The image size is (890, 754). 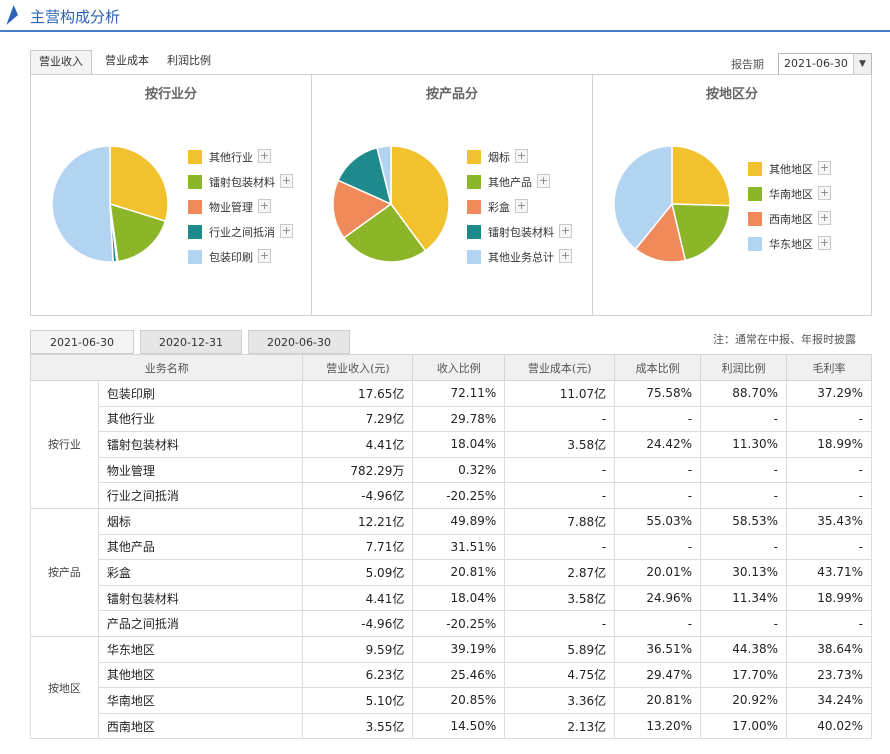 What do you see at coordinates (82, 342) in the screenshot?
I see `period-tab-2021-06-30: 2021-06-30` at bounding box center [82, 342].